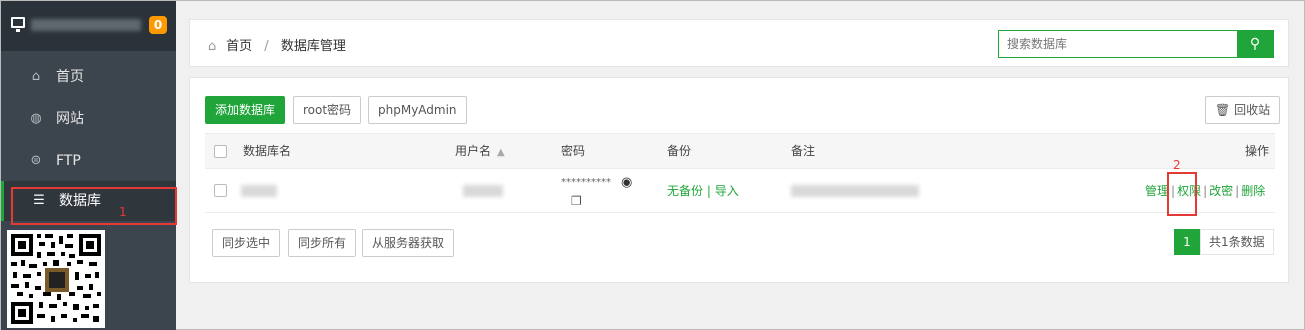 This screenshot has height=330, width=1305. I want to click on sidebar-item-label: FTP, so click(68, 161).